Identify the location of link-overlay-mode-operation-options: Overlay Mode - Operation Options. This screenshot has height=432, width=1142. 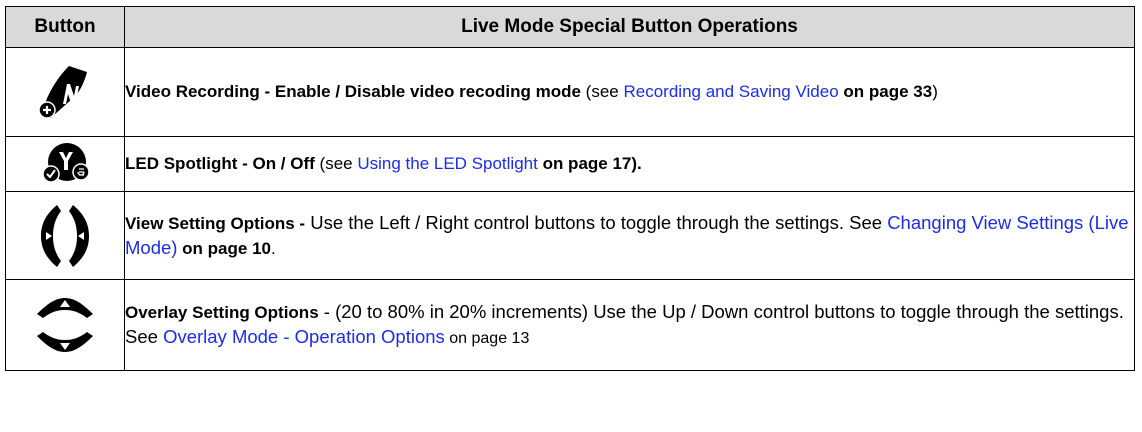
(304, 336).